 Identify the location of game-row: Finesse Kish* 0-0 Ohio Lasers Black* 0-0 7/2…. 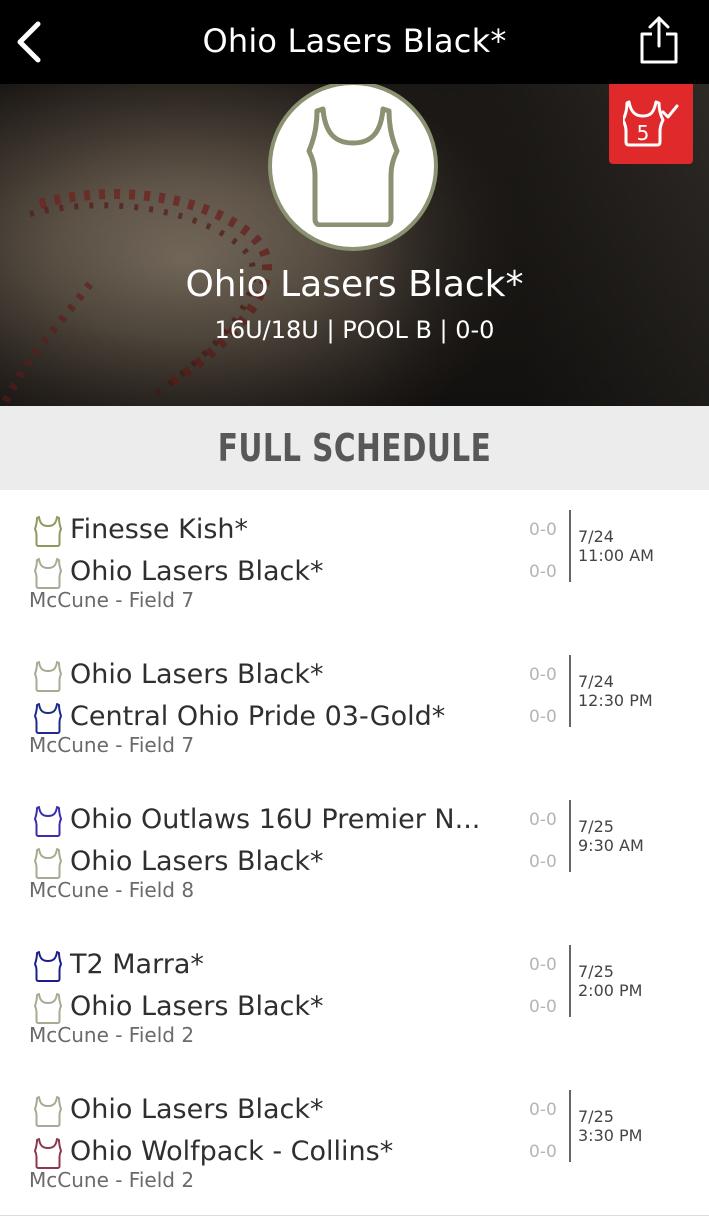
(354, 563).